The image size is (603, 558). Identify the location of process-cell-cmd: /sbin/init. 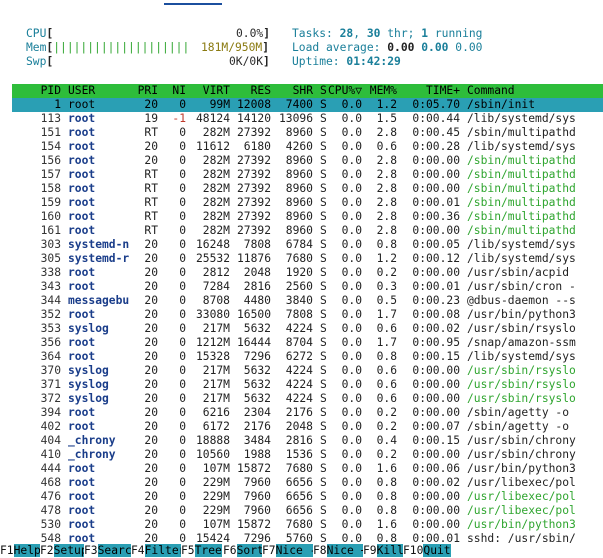
(501, 105).